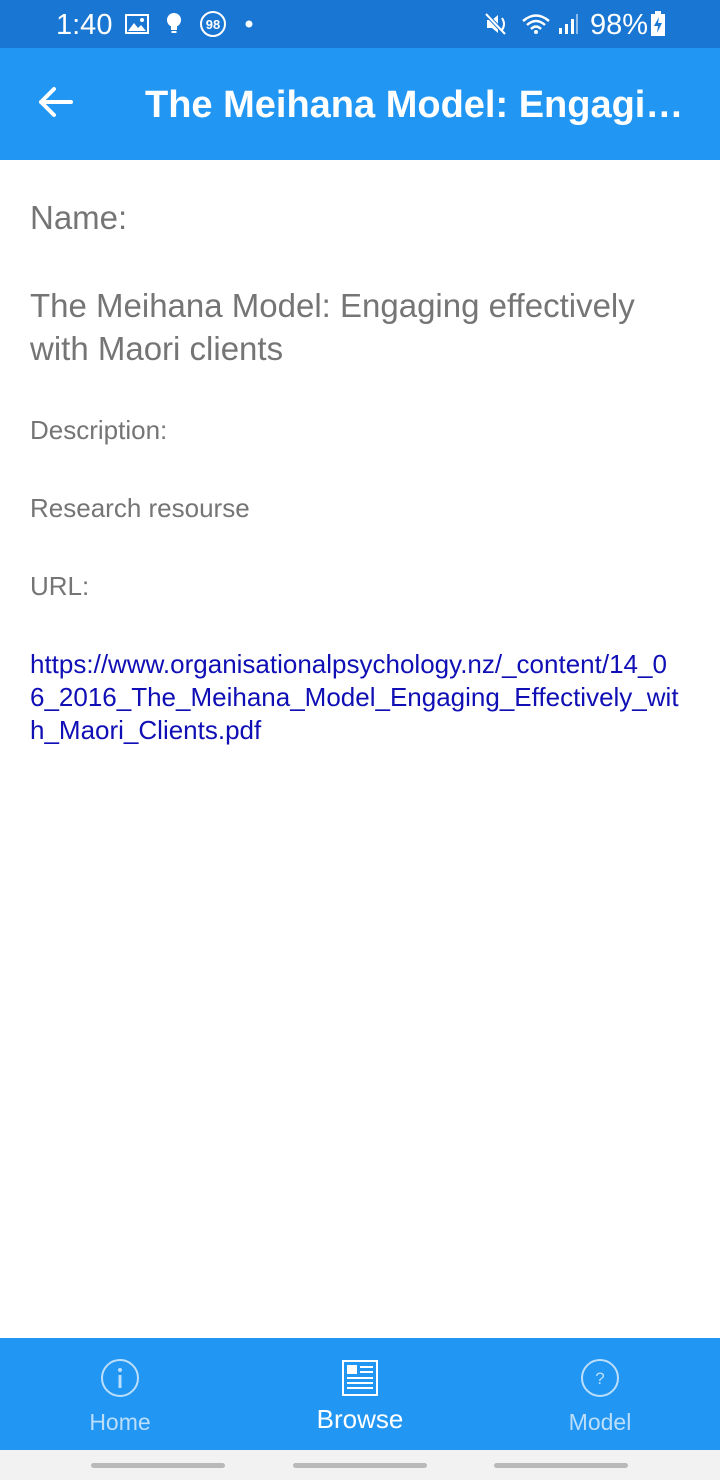  What do you see at coordinates (84, 25) in the screenshot?
I see `status-time: 1:40` at bounding box center [84, 25].